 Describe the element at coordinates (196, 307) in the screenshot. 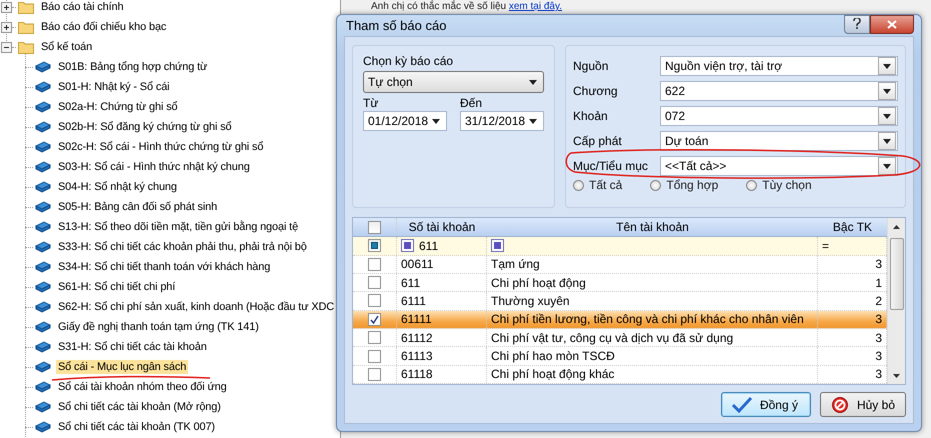

I see `tree-item: S62-H: Sổ chi phí sản xuất, kinh doanh (Hoặc đầu tư XDC` at that location.